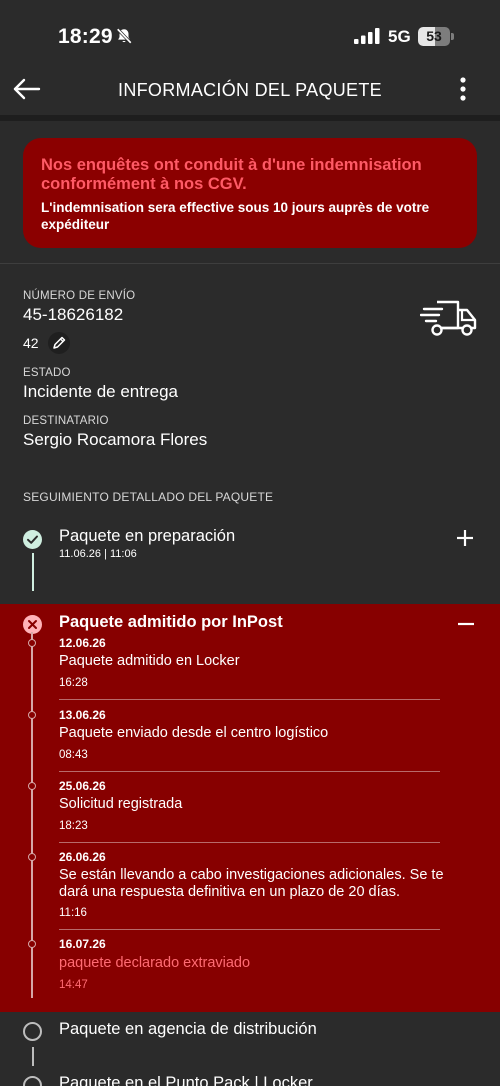 The image size is (500, 1086). I want to click on tracking-section-title: SEGUIMIENTO DETALLADO DEL PAQUETE, so click(148, 497).